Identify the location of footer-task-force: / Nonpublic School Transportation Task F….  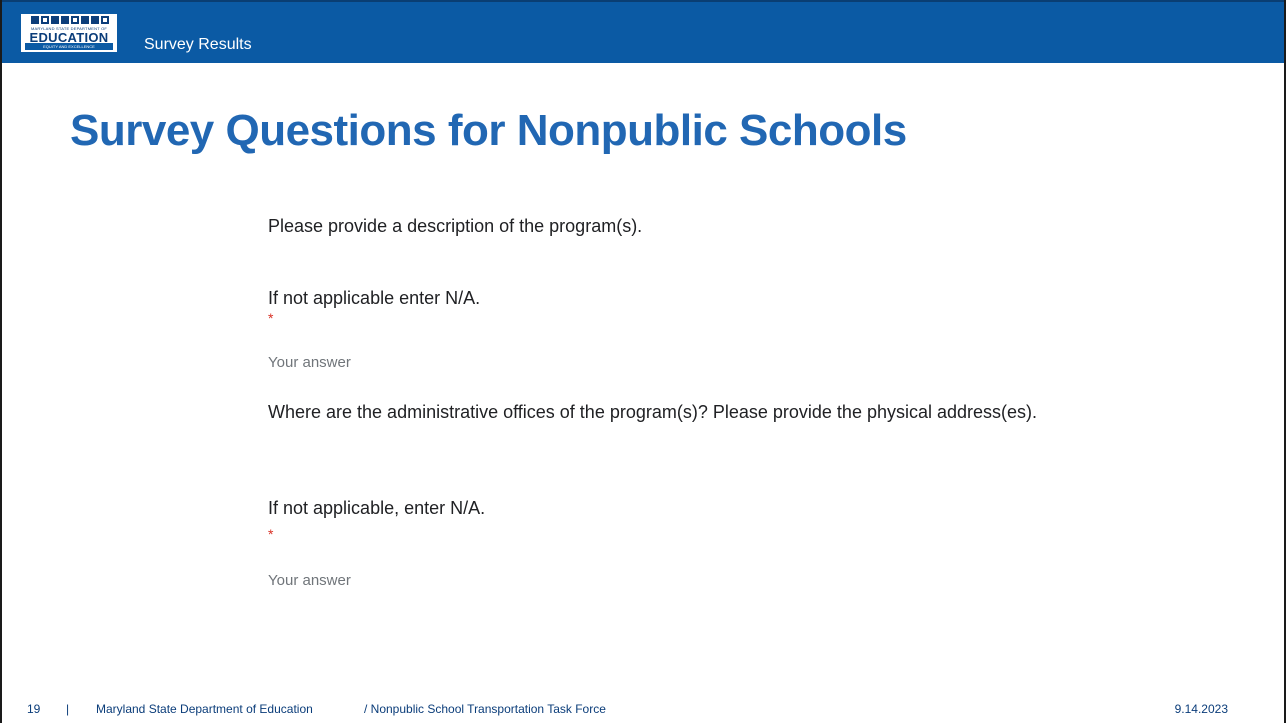
(485, 709).